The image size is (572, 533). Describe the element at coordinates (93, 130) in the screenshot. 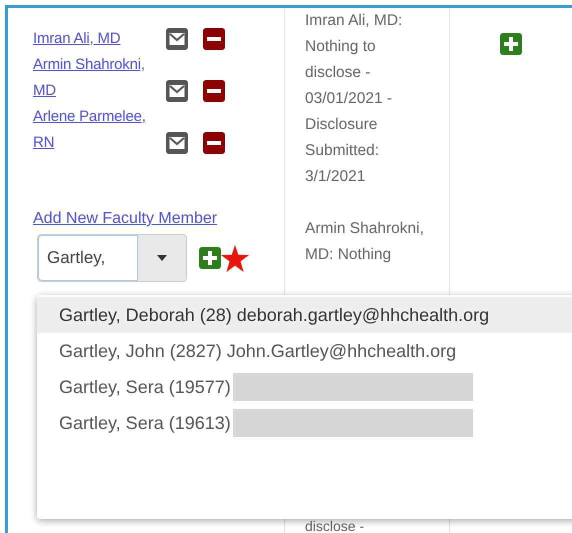

I see `faculty-link: Arlene Parmelee, RN` at that location.